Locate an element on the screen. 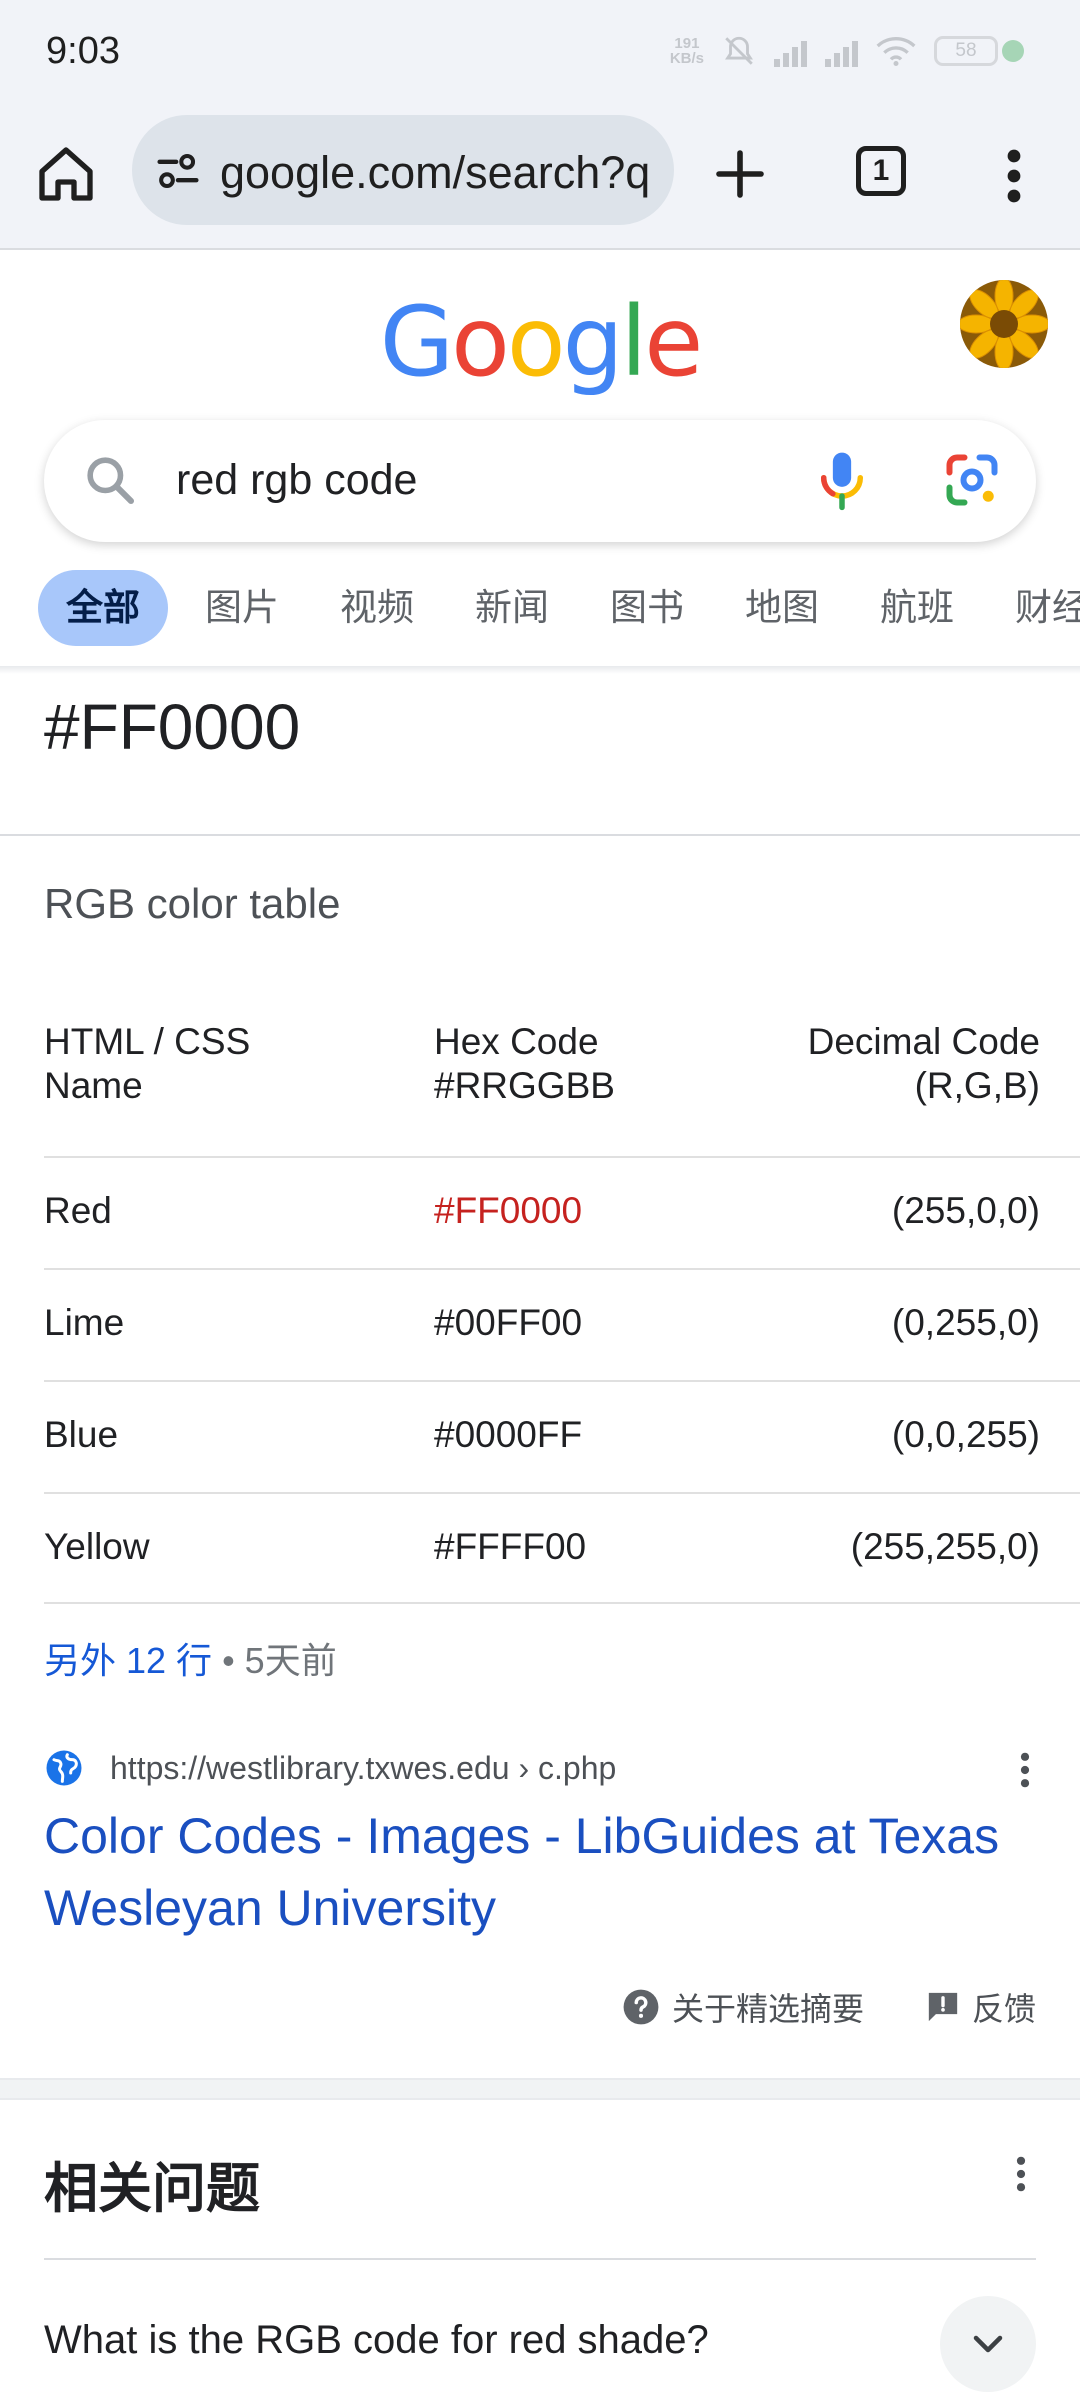 Image resolution: width=1080 pixels, height=2400 pixels. cell-decimal: (255,255,0) is located at coordinates (945, 1546).